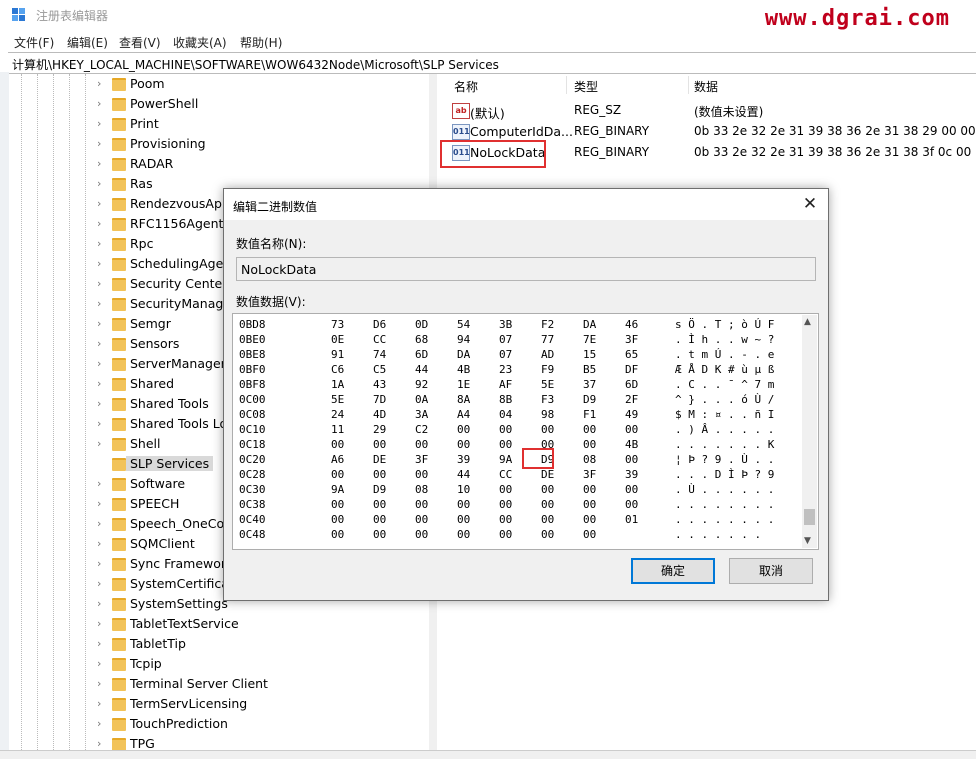 The image size is (976, 759). I want to click on hex-byte: 3F, so click(631, 339).